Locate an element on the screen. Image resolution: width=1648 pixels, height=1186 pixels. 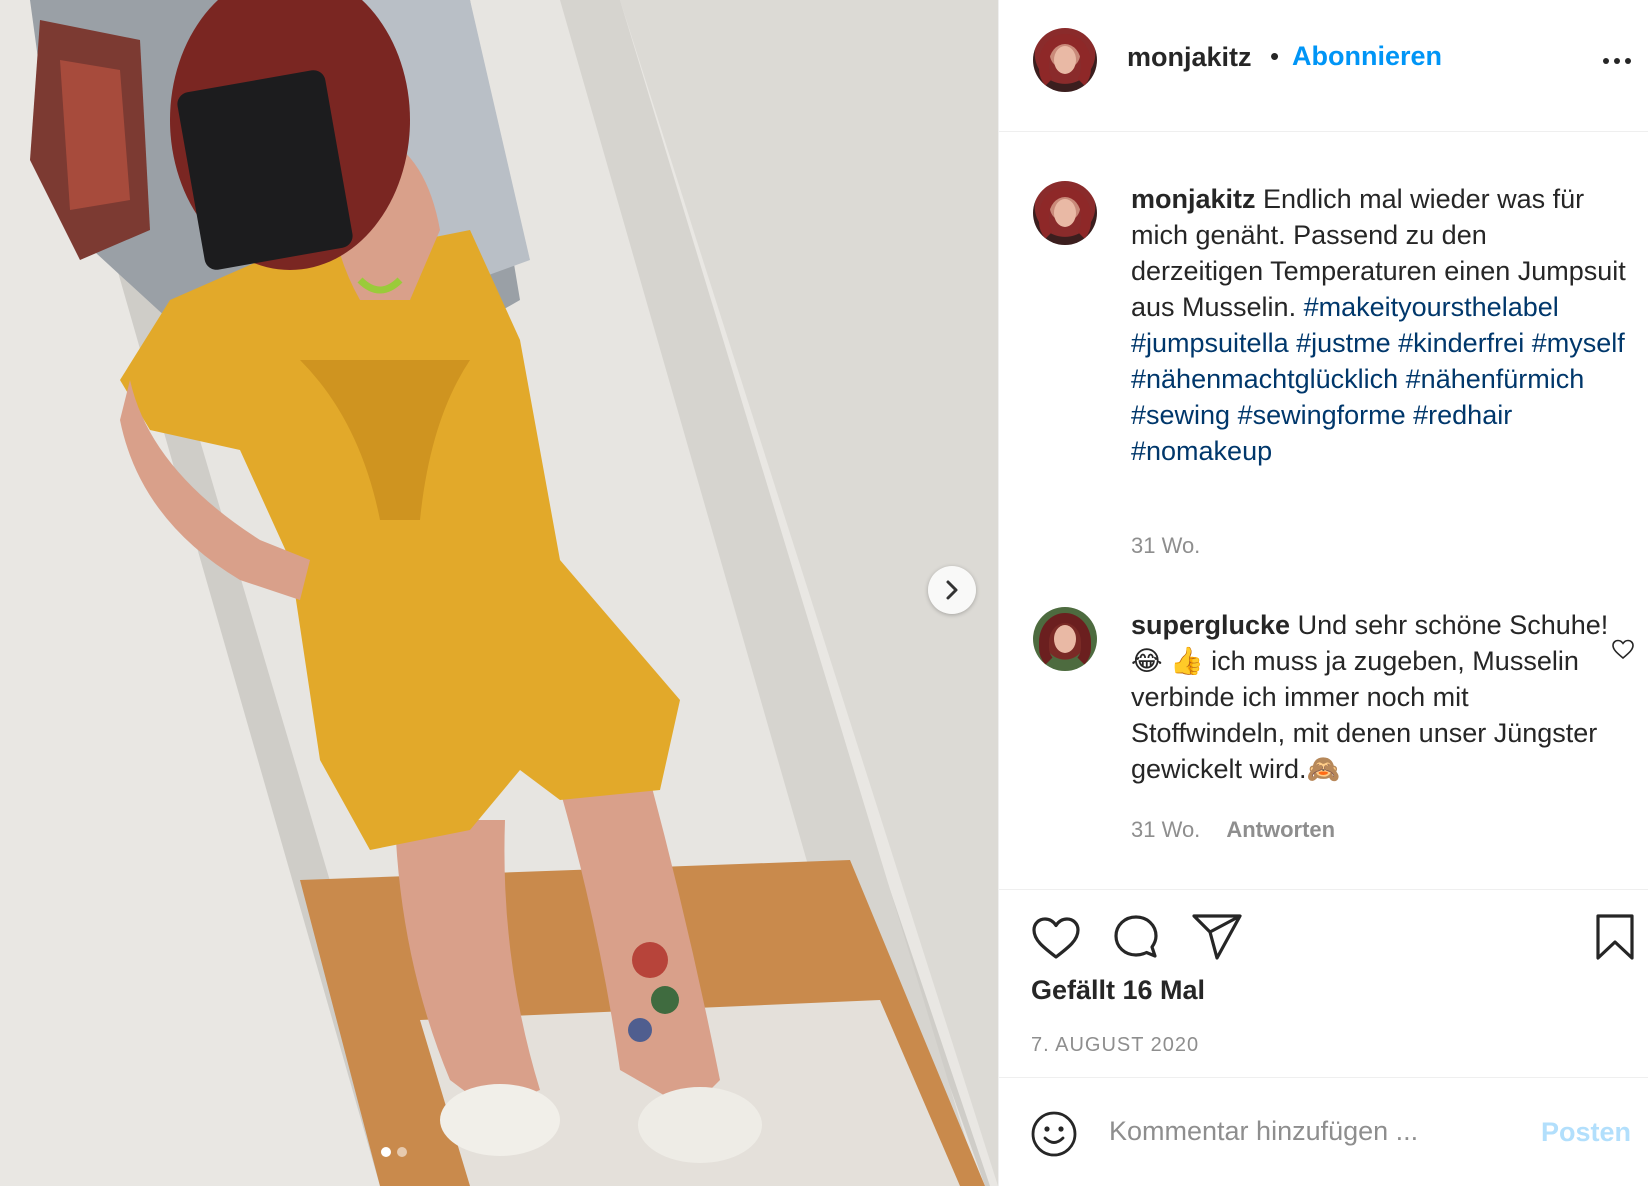
author-username: monjakitz is located at coordinates (1189, 57).